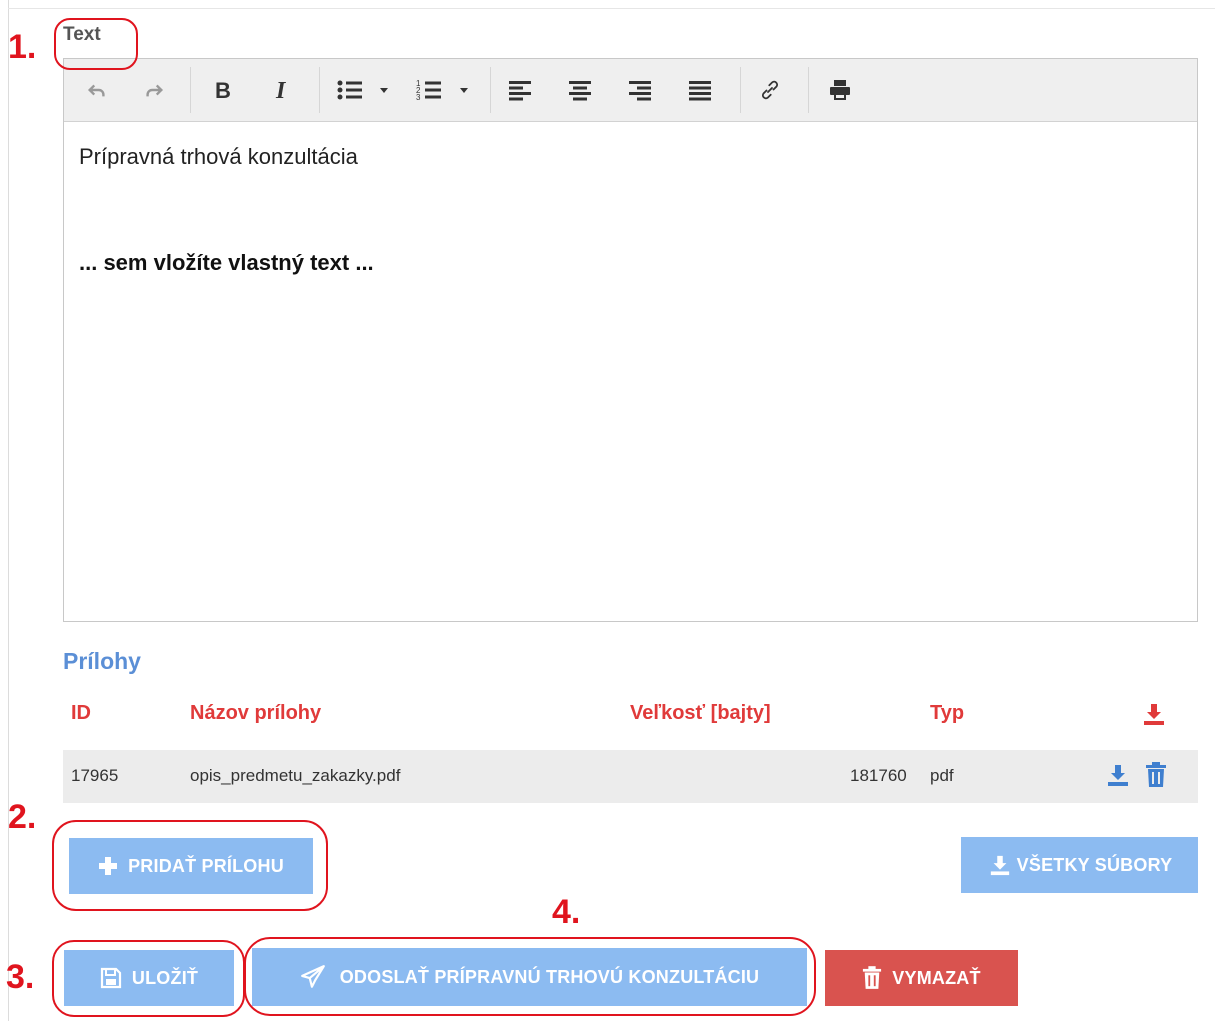  I want to click on attachments-title: Prílohy, so click(102, 661).